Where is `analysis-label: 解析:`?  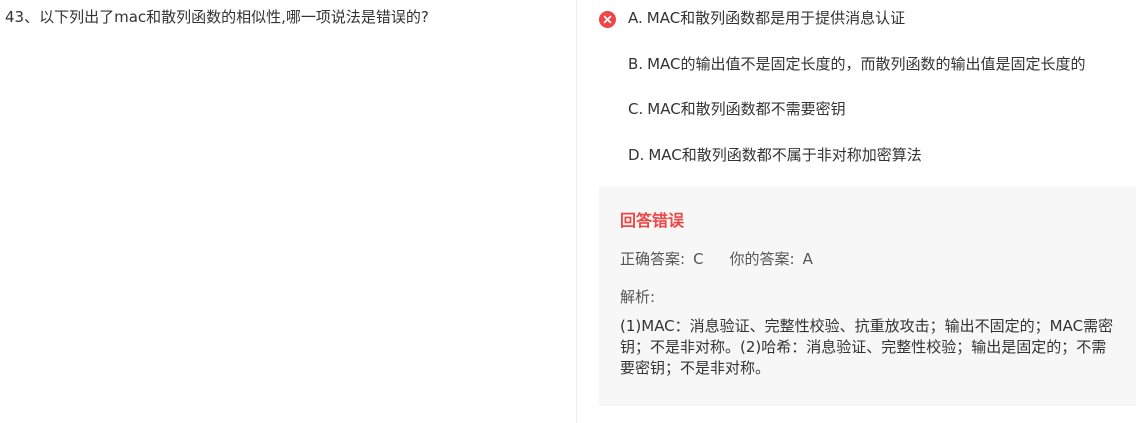
analysis-label: 解析: is located at coordinates (638, 297).